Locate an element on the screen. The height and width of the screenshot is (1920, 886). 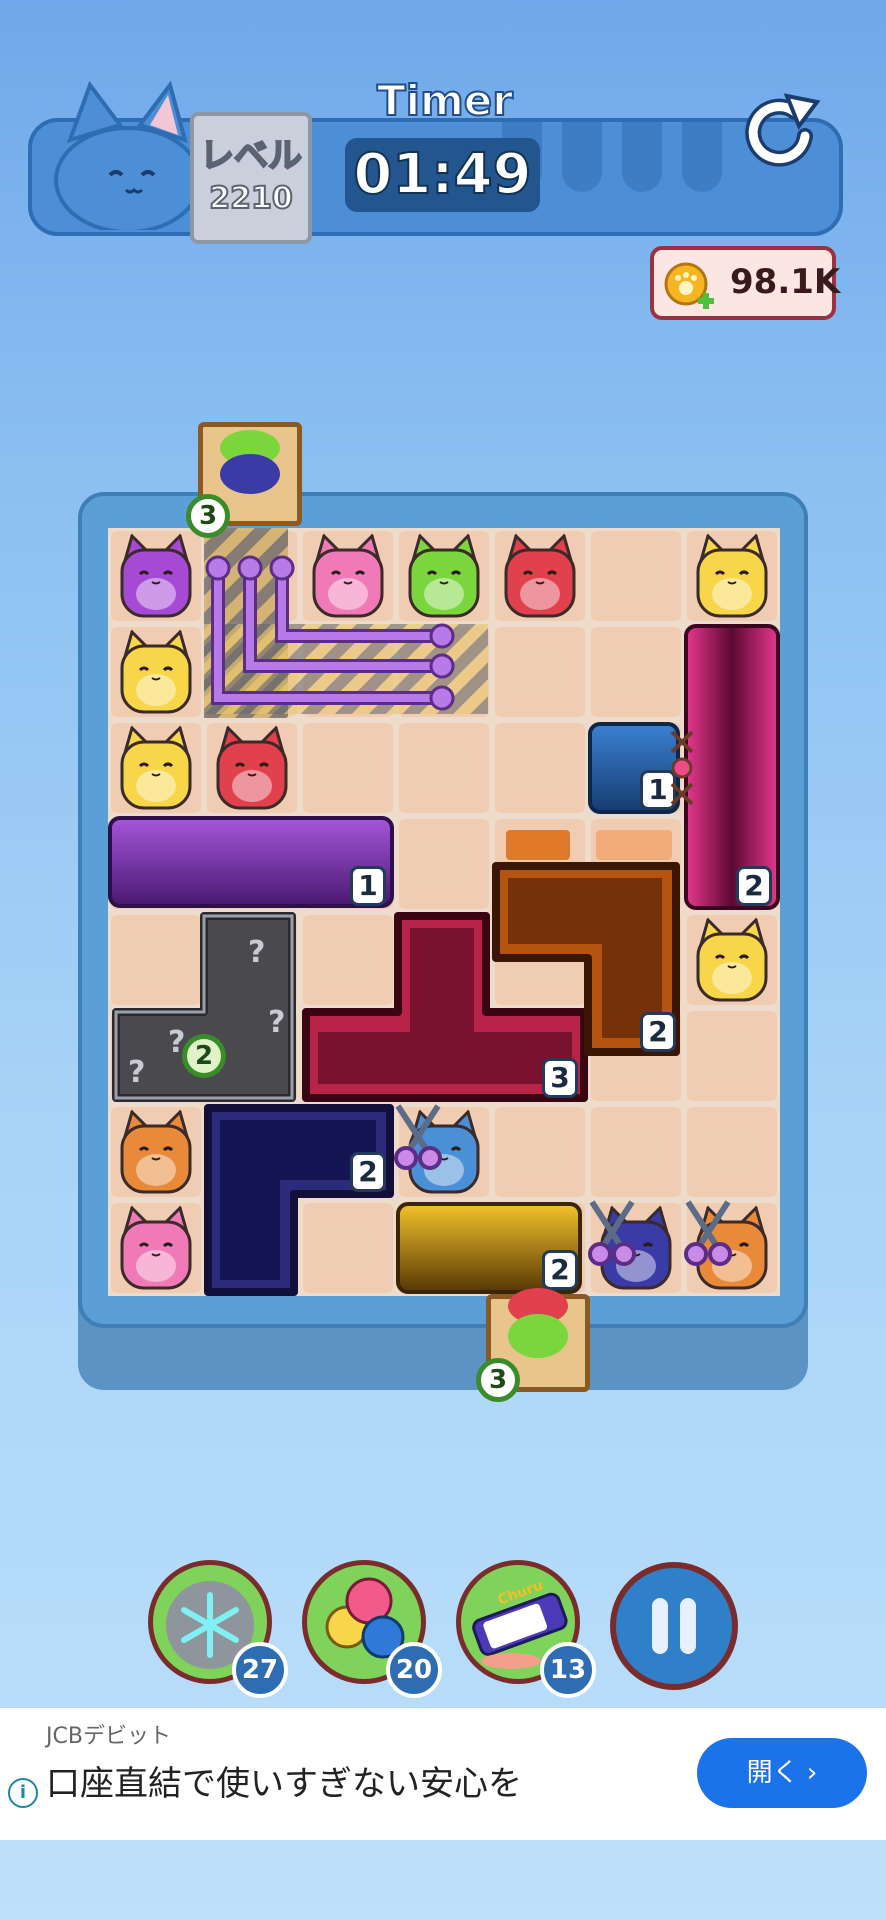
ad-brand: JCBデビット is located at coordinates (108, 1736).